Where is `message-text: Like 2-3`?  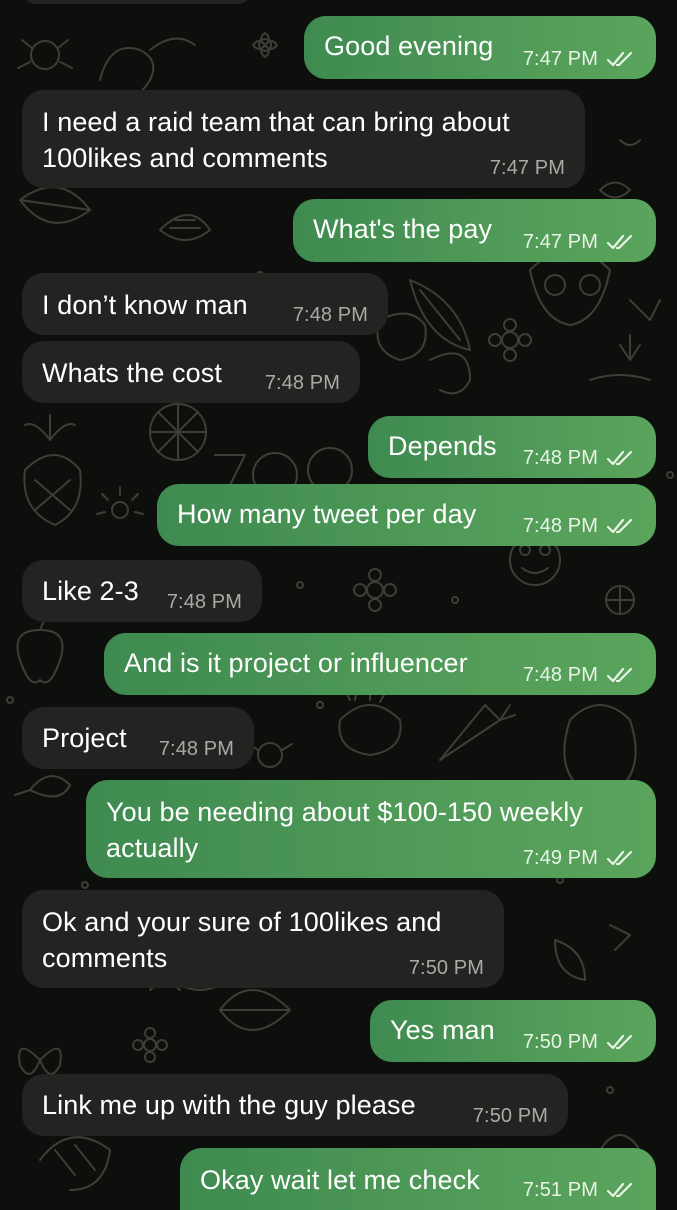 message-text: Like 2-3 is located at coordinates (90, 591).